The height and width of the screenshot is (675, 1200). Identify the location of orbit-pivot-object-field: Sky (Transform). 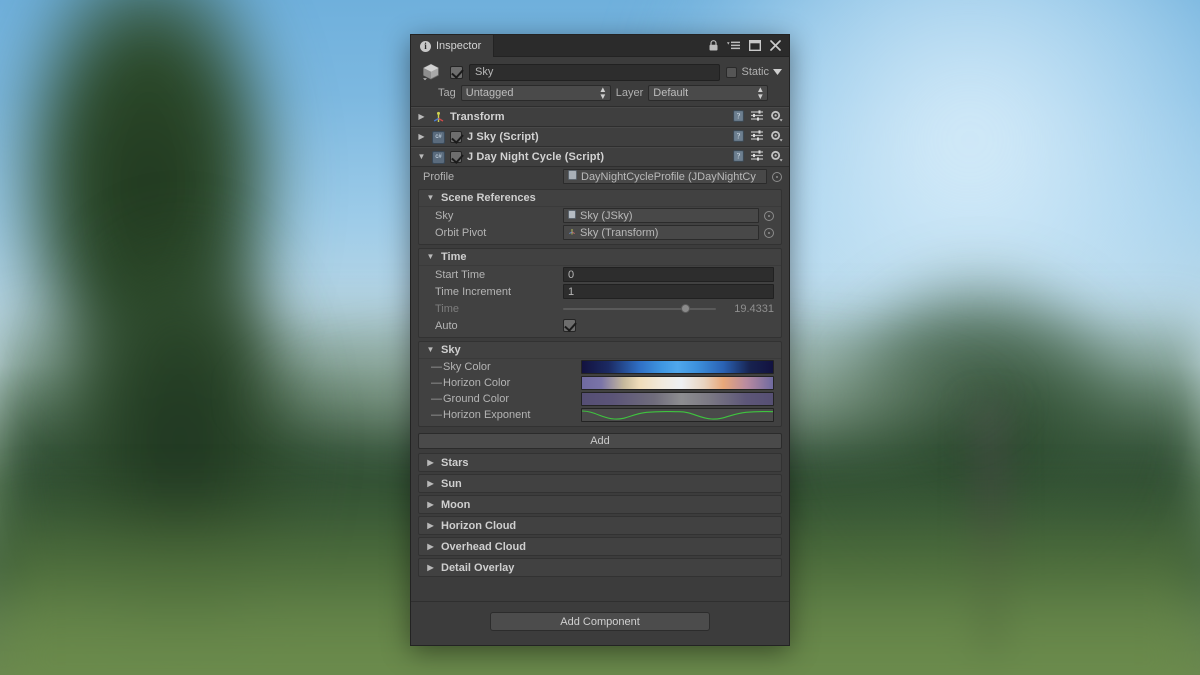
(661, 232).